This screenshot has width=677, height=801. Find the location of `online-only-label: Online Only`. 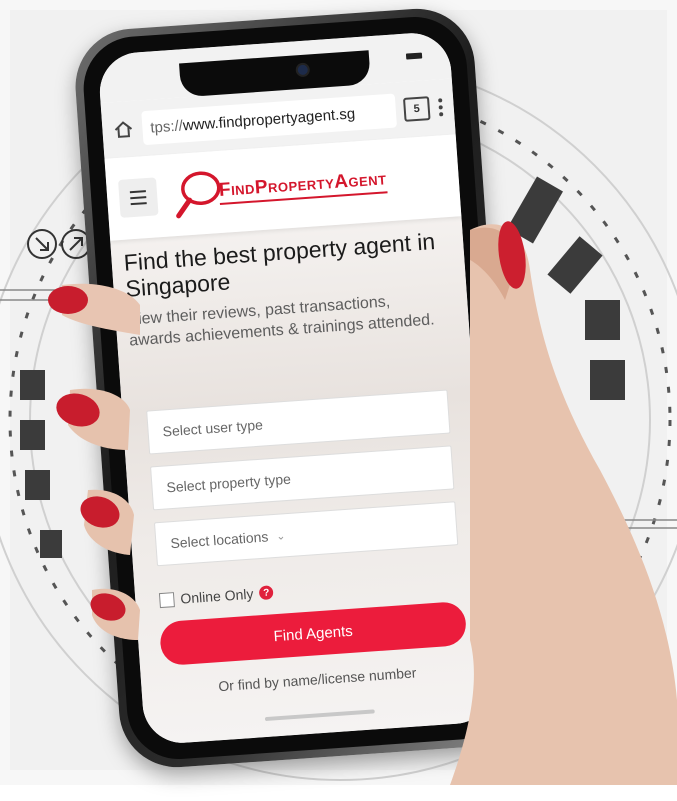

online-only-label: Online Only is located at coordinates (216, 596).